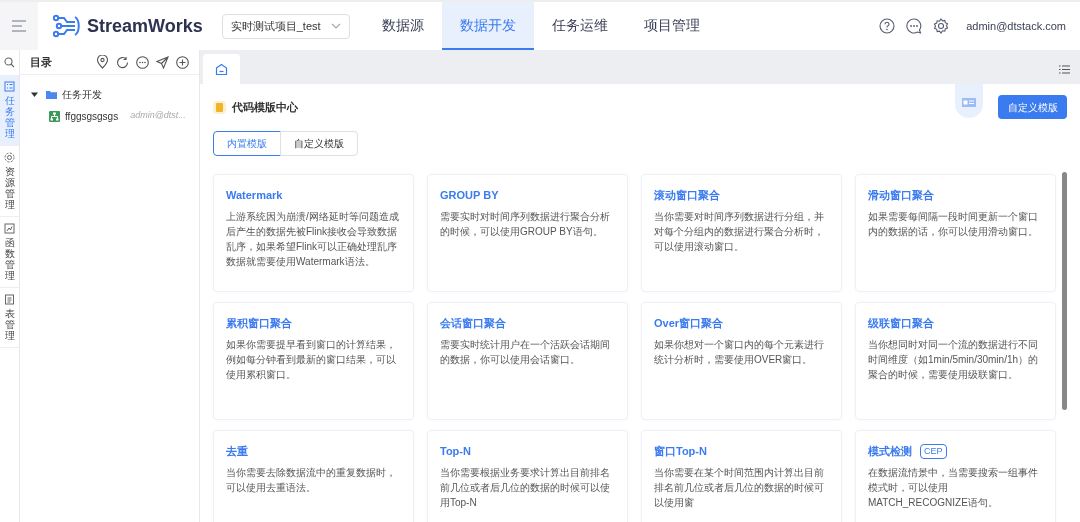  What do you see at coordinates (9, 181) in the screenshot?
I see `rail-item: 资源管理` at bounding box center [9, 181].